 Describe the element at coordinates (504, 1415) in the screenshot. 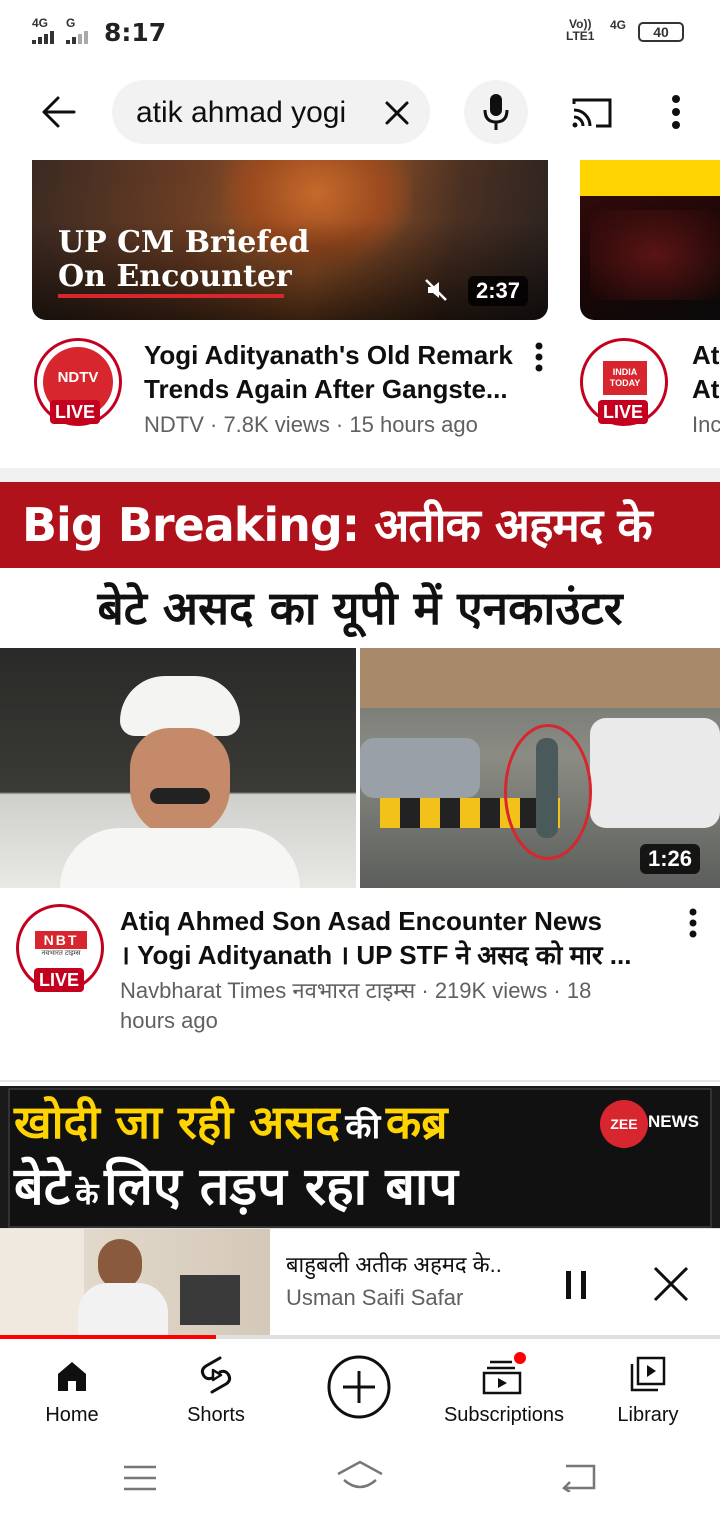

I see `nav-subscriptions-label: Subscriptions` at that location.